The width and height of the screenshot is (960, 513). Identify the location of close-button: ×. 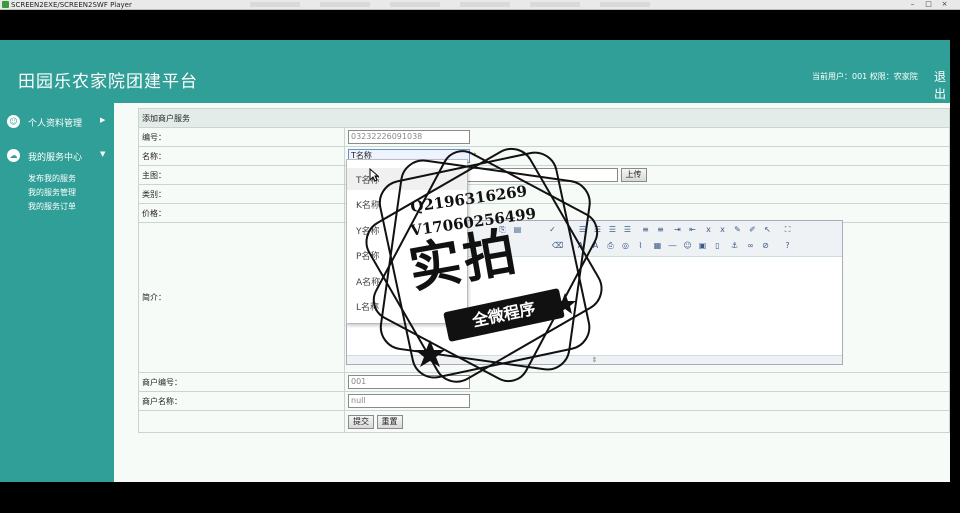
(944, 4).